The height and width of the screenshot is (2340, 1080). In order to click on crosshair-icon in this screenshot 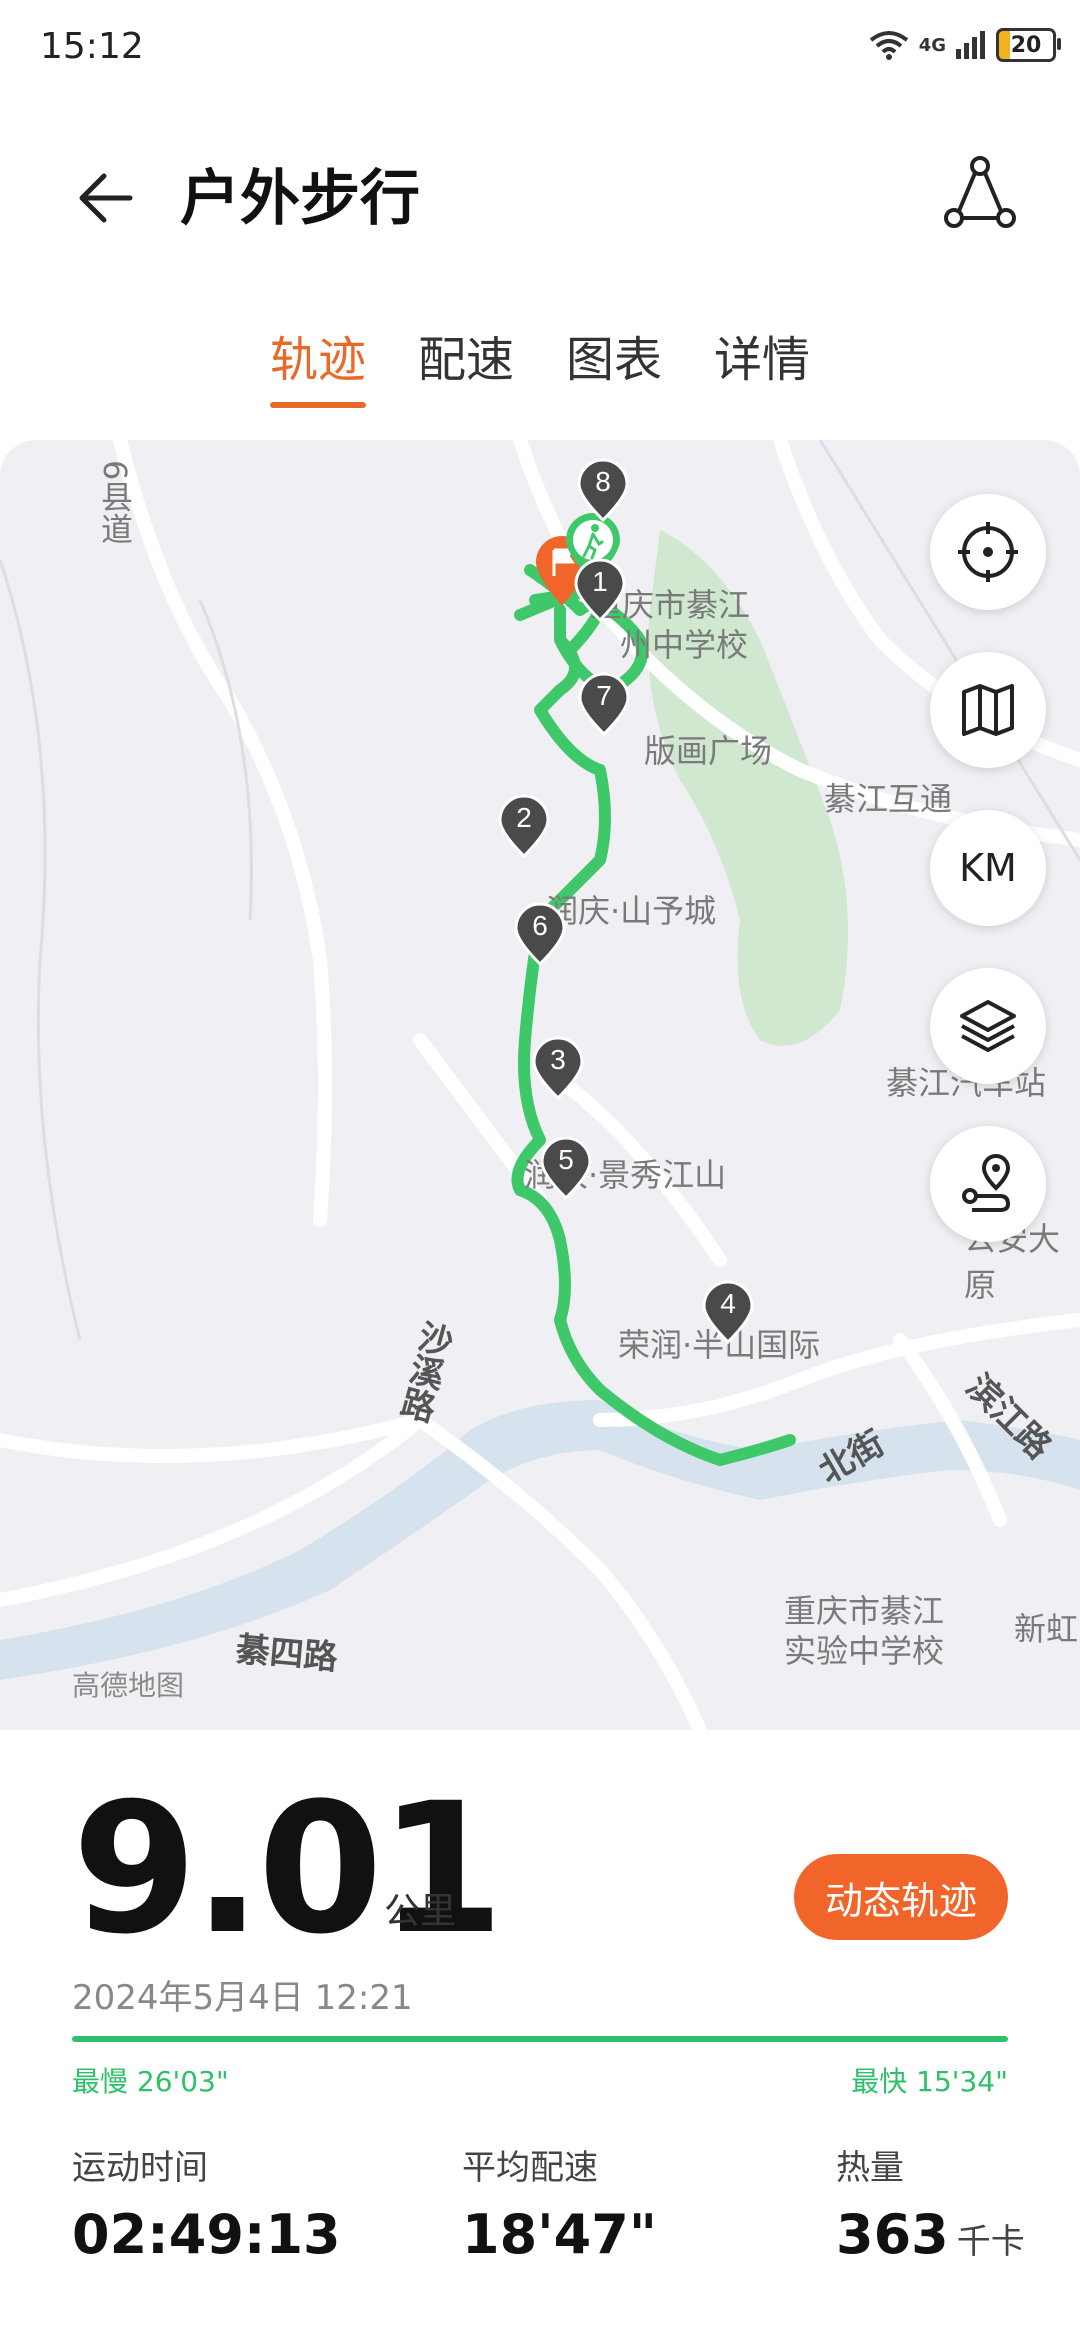, I will do `click(988, 552)`.